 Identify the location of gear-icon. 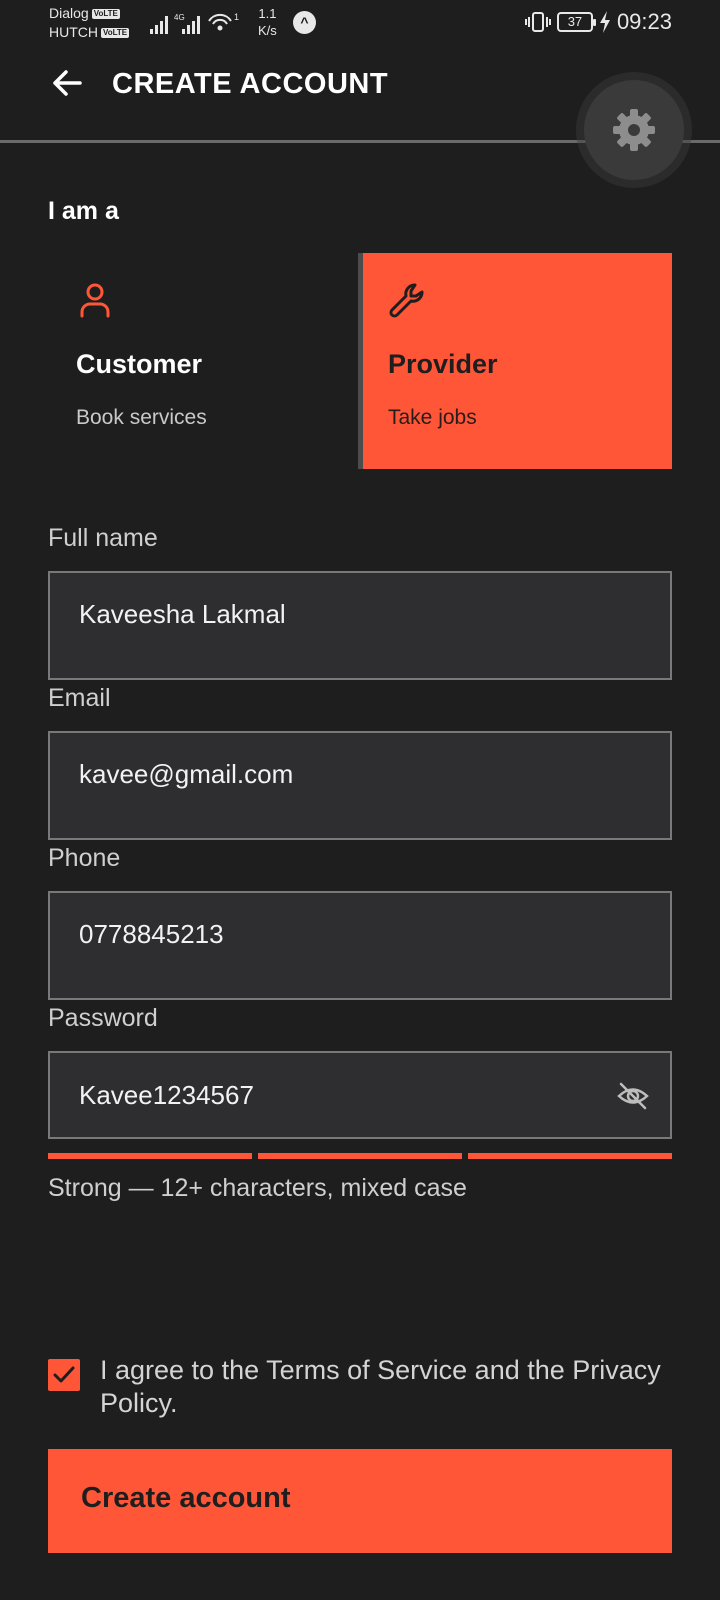
(634, 130).